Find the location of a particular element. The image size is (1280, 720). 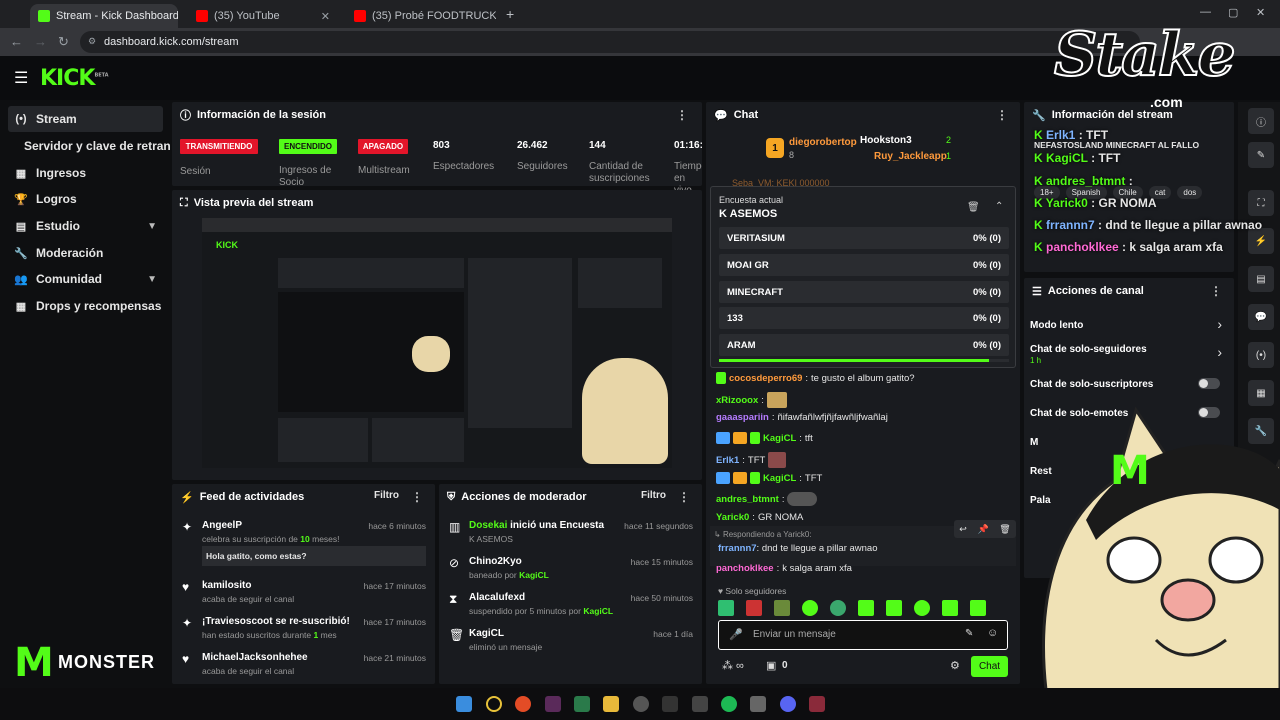

back-icon: ← is located at coordinates (16, 41).